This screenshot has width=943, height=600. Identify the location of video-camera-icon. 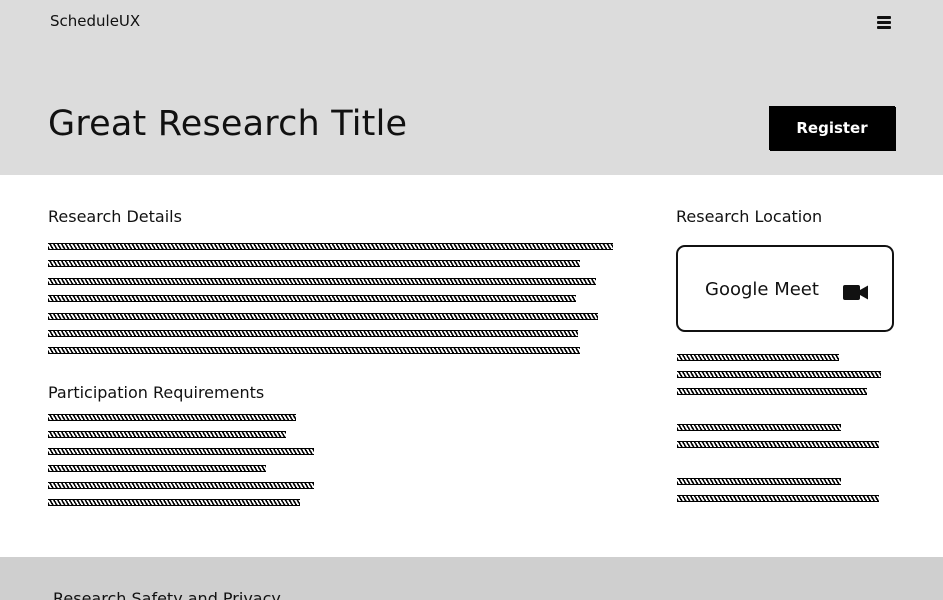
(855, 292).